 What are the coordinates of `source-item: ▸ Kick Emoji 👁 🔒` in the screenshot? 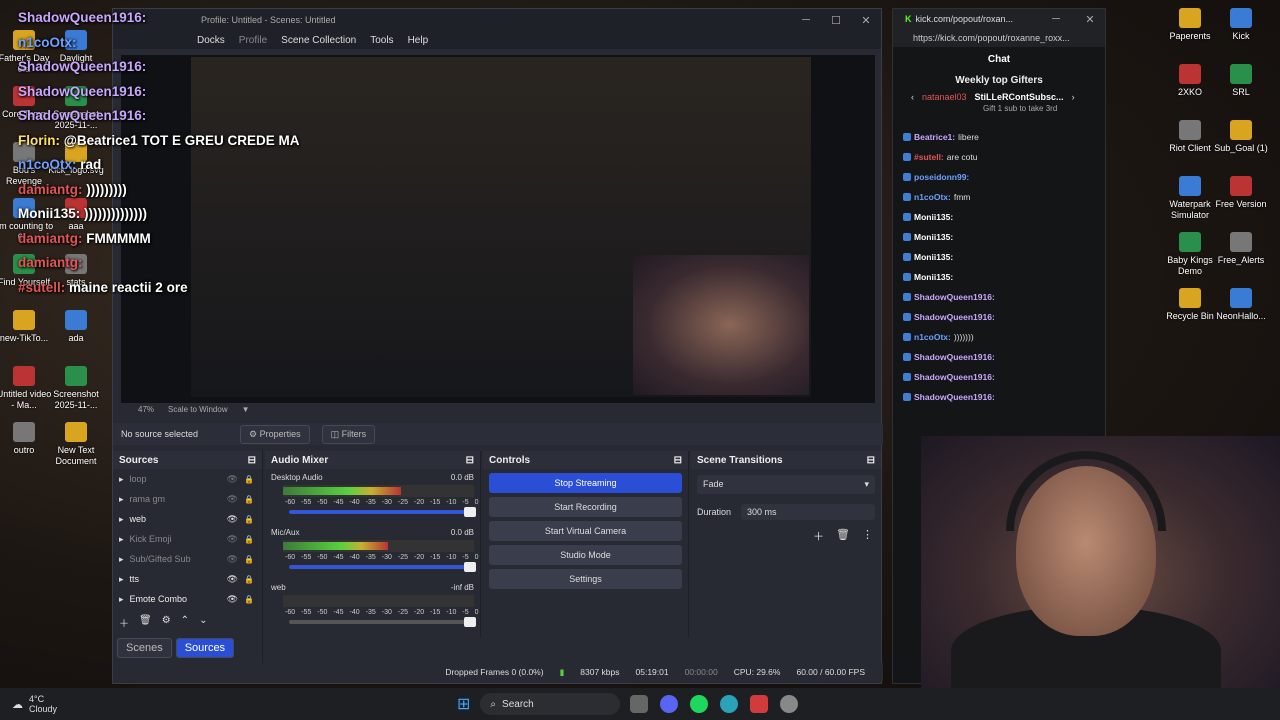 It's located at (187, 539).